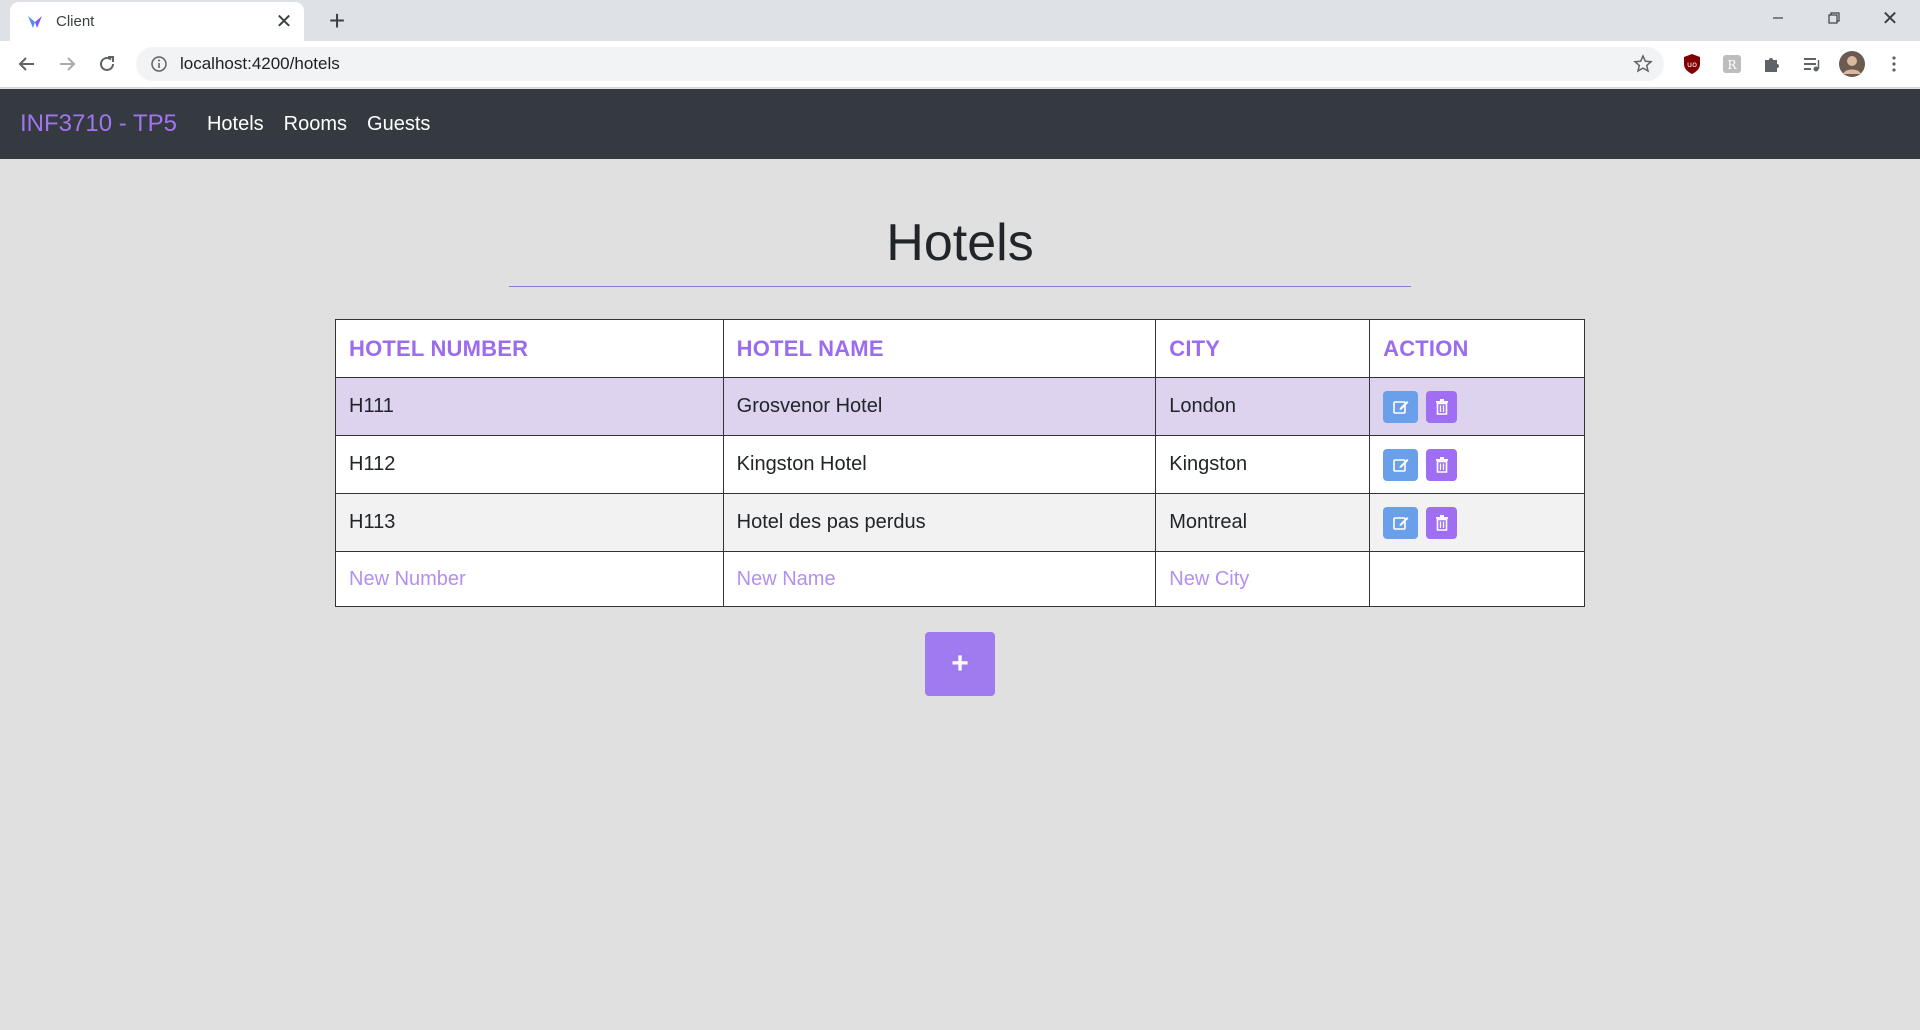 This screenshot has width=1920, height=1030. I want to click on site-info-icon, so click(159, 64).